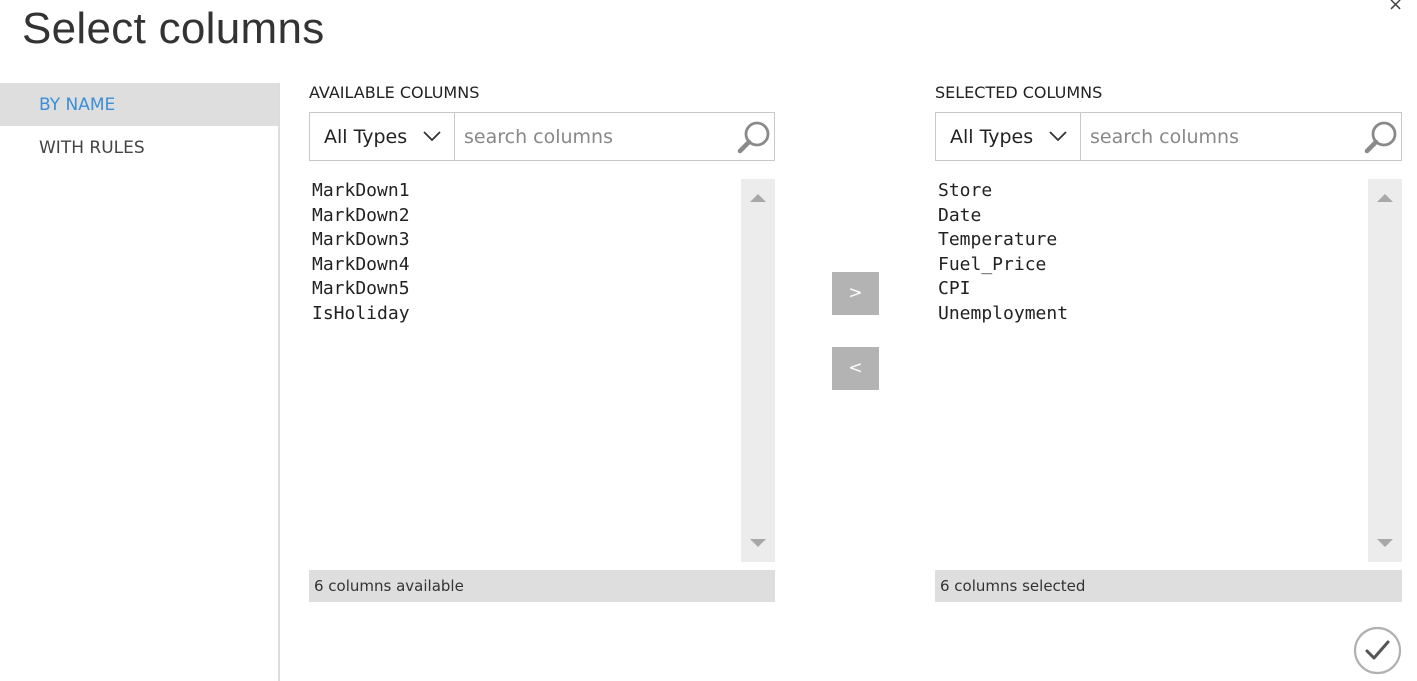 This screenshot has height=681, width=1417. What do you see at coordinates (1150, 216) in the screenshot?
I see `list-item: Date` at bounding box center [1150, 216].